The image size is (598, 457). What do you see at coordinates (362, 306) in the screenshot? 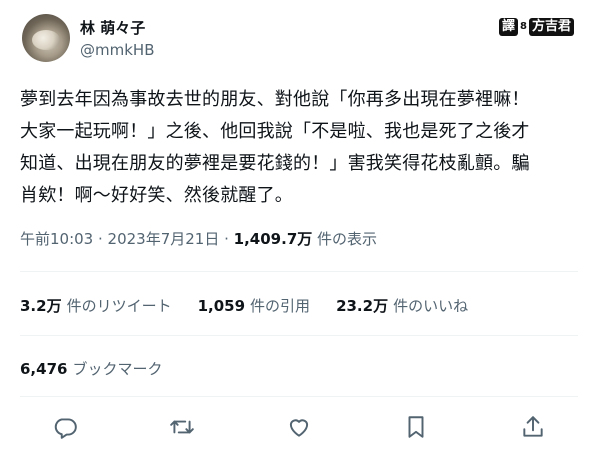
I see `like-count: 23.2万` at bounding box center [362, 306].